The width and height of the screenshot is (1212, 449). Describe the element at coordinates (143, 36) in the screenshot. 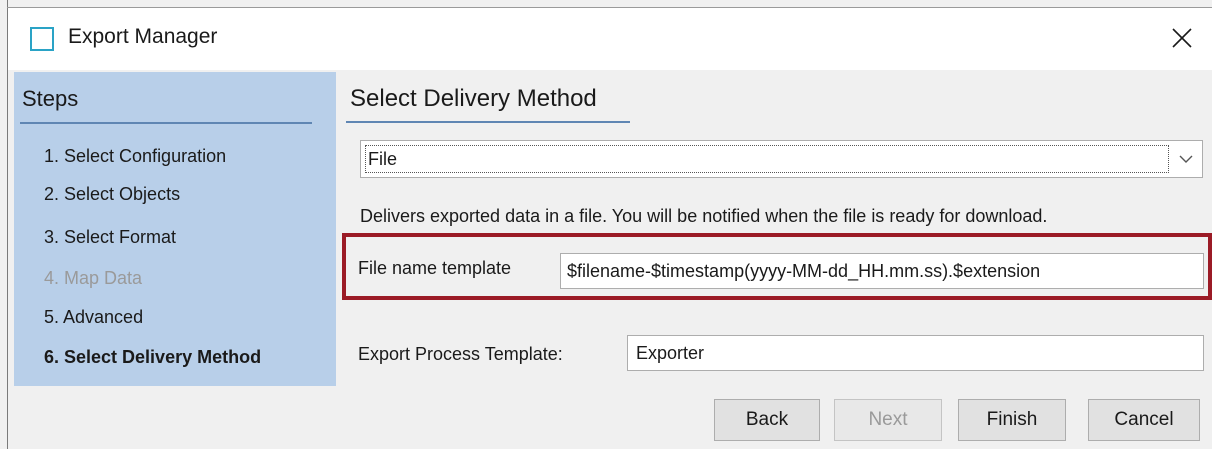

I see `window-title: Export Manager` at that location.